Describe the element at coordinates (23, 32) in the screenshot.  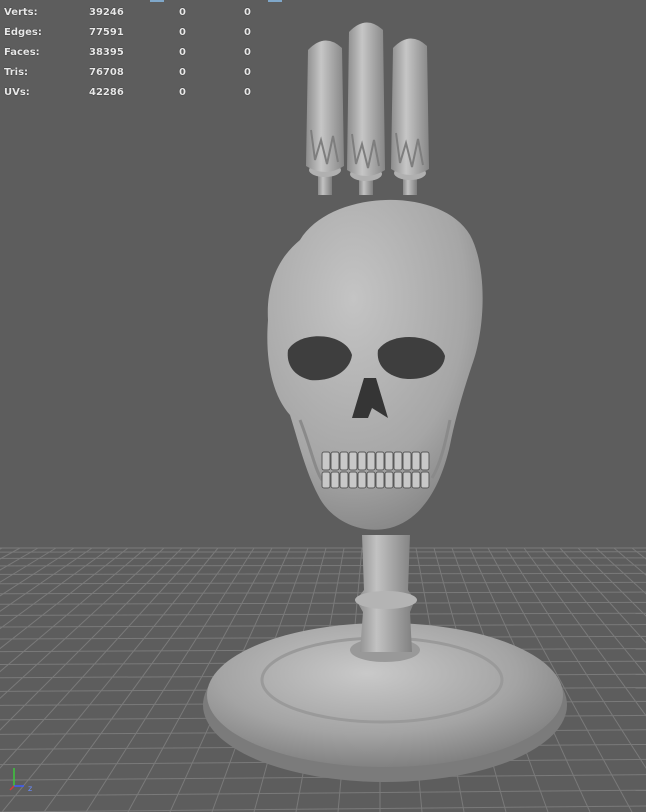
I see `hud-label: Edges:` at that location.